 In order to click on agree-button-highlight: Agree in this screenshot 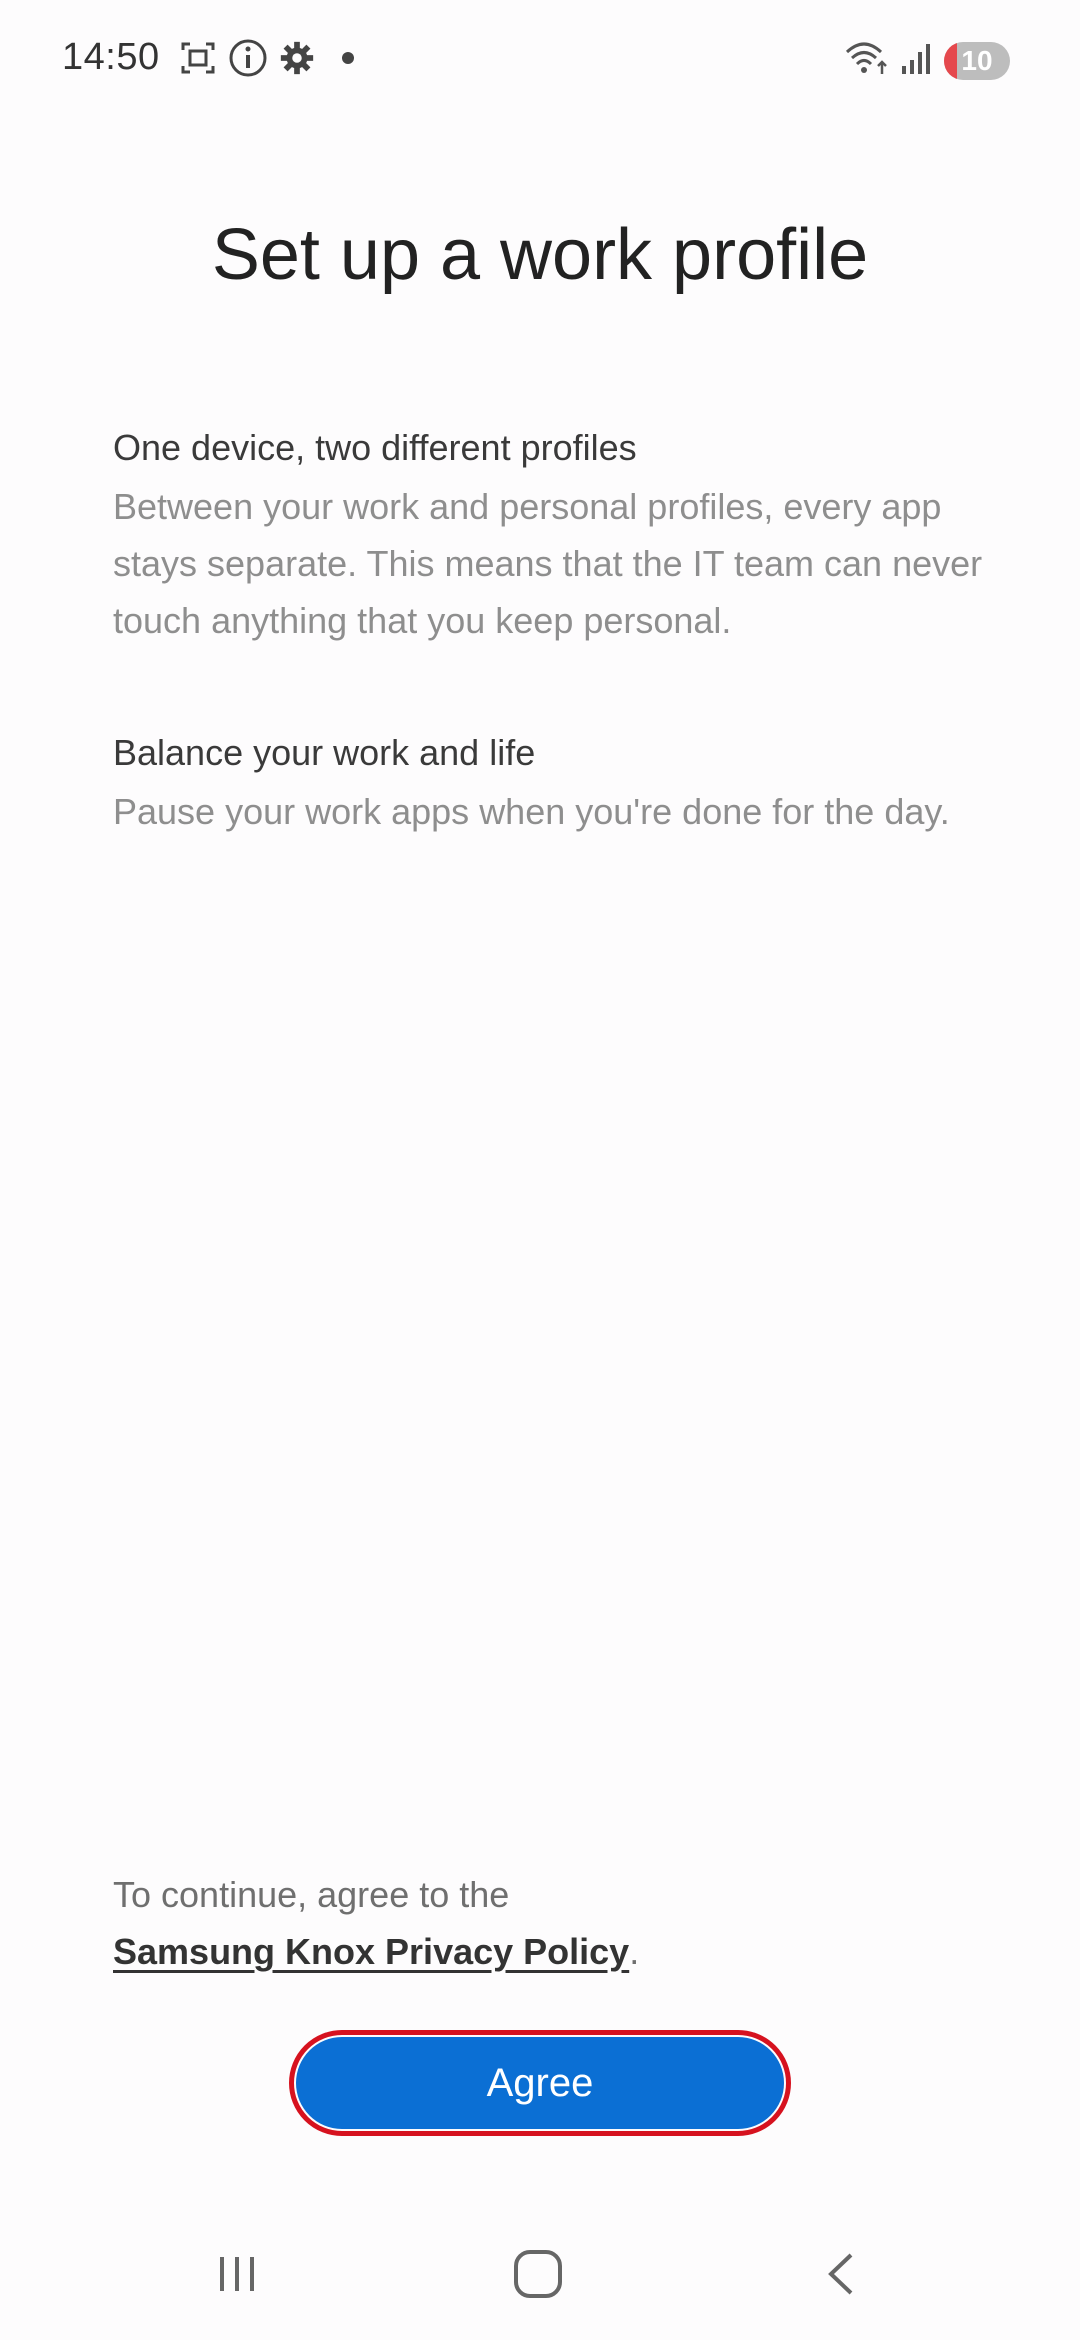, I will do `click(540, 2083)`.